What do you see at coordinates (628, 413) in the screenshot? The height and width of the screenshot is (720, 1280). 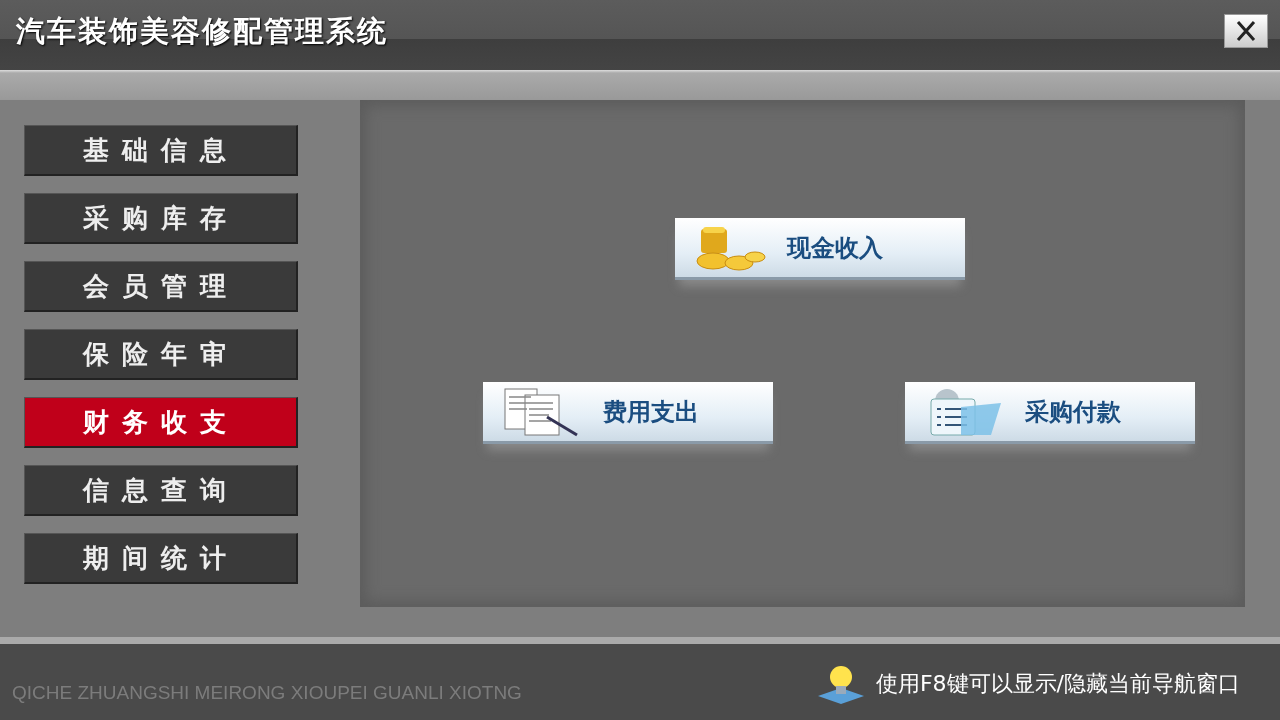 I see `action-button: 费用支出` at bounding box center [628, 413].